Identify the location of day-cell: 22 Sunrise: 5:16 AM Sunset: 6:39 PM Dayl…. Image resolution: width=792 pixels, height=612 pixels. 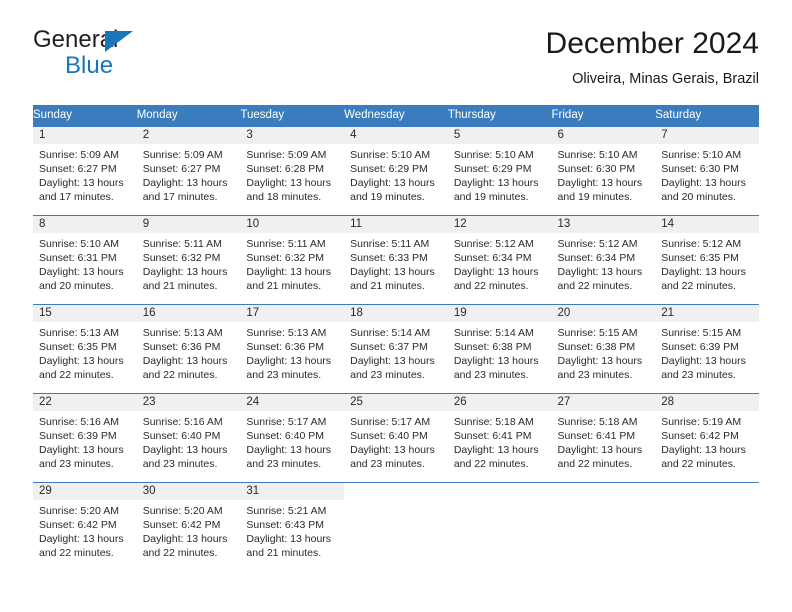
(85, 437).